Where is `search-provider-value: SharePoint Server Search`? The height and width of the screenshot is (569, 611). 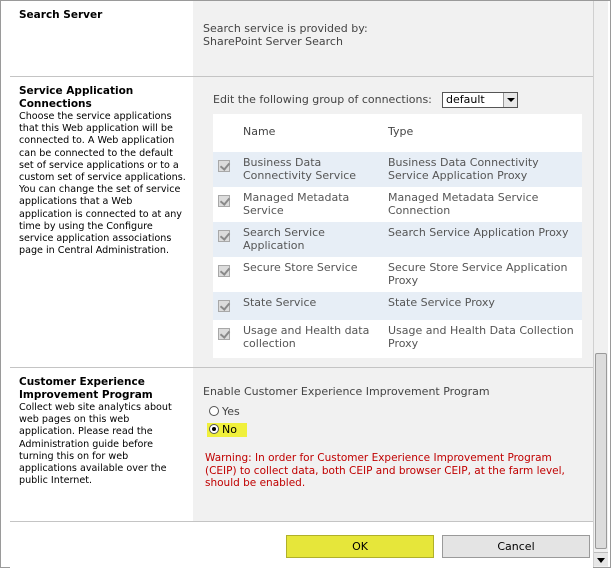
search-provider-value: SharePoint Server Search is located at coordinates (273, 41).